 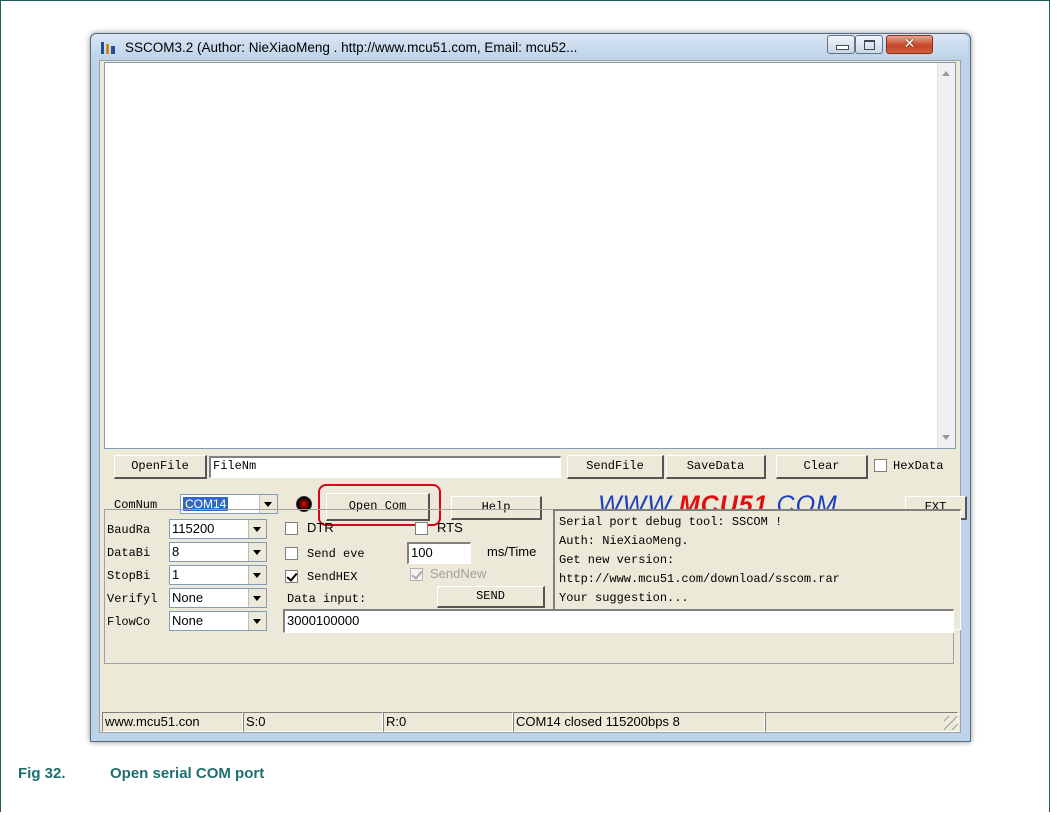 I want to click on minimize-button, so click(x=841, y=44).